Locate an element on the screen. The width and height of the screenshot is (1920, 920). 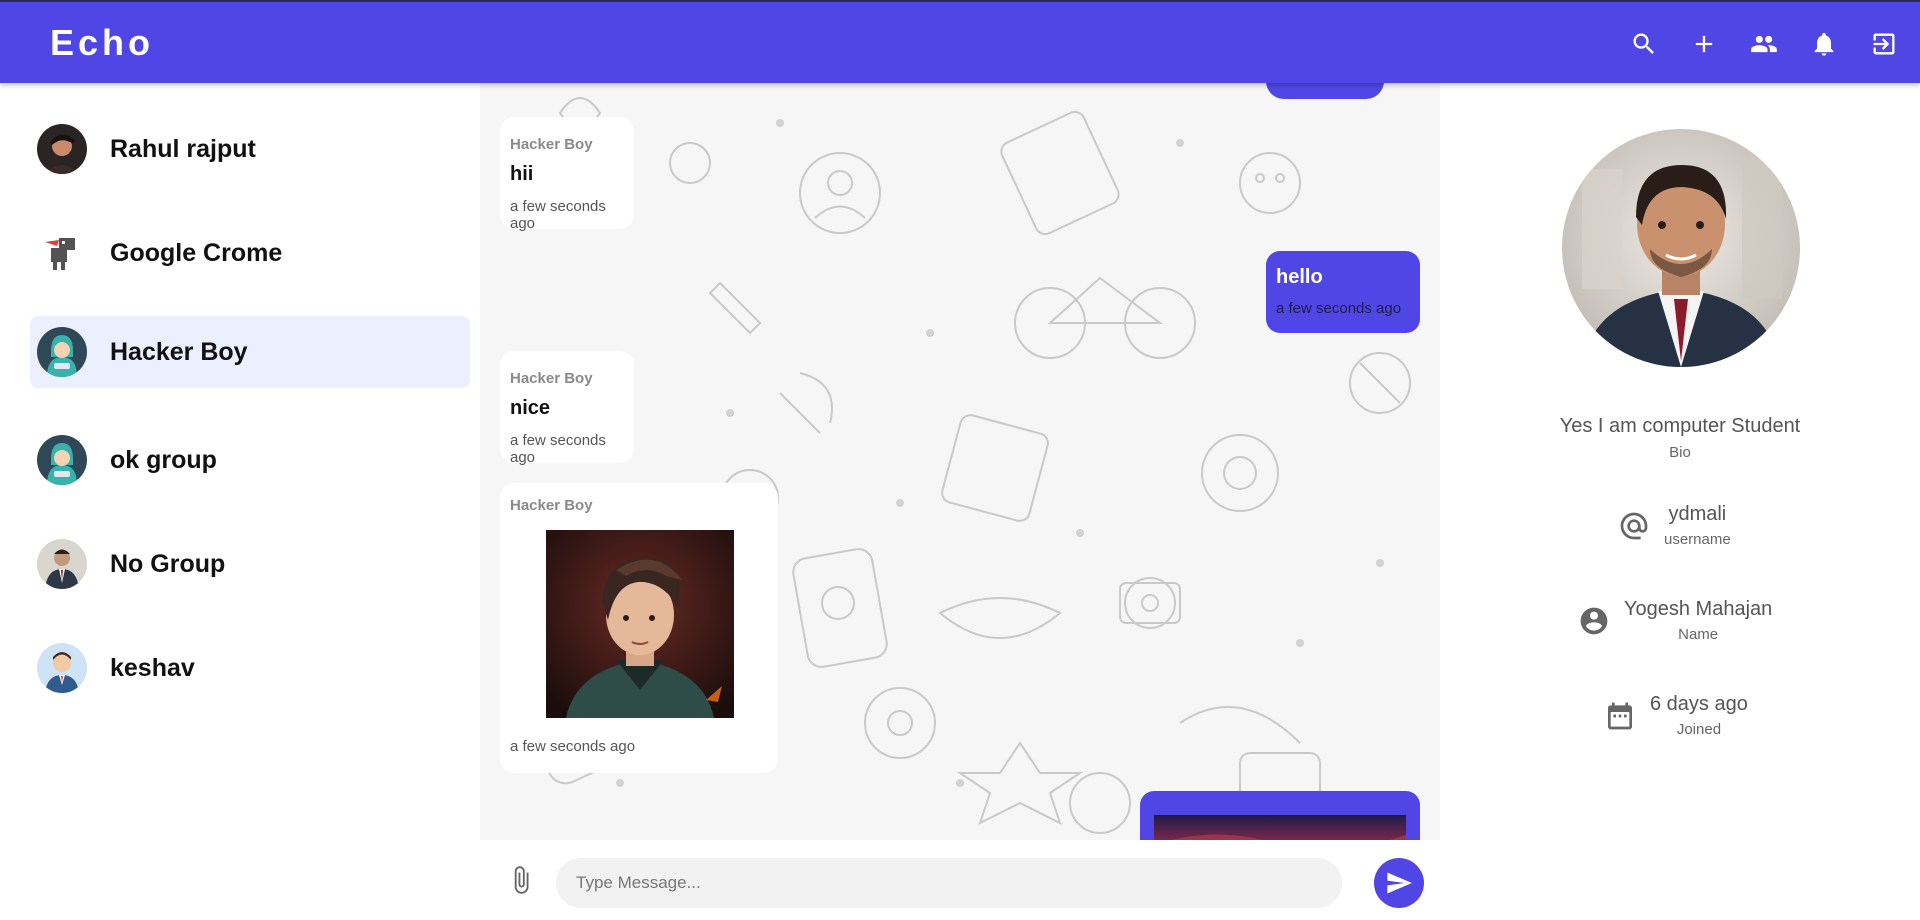
contact-name: ok group is located at coordinates (163, 459).